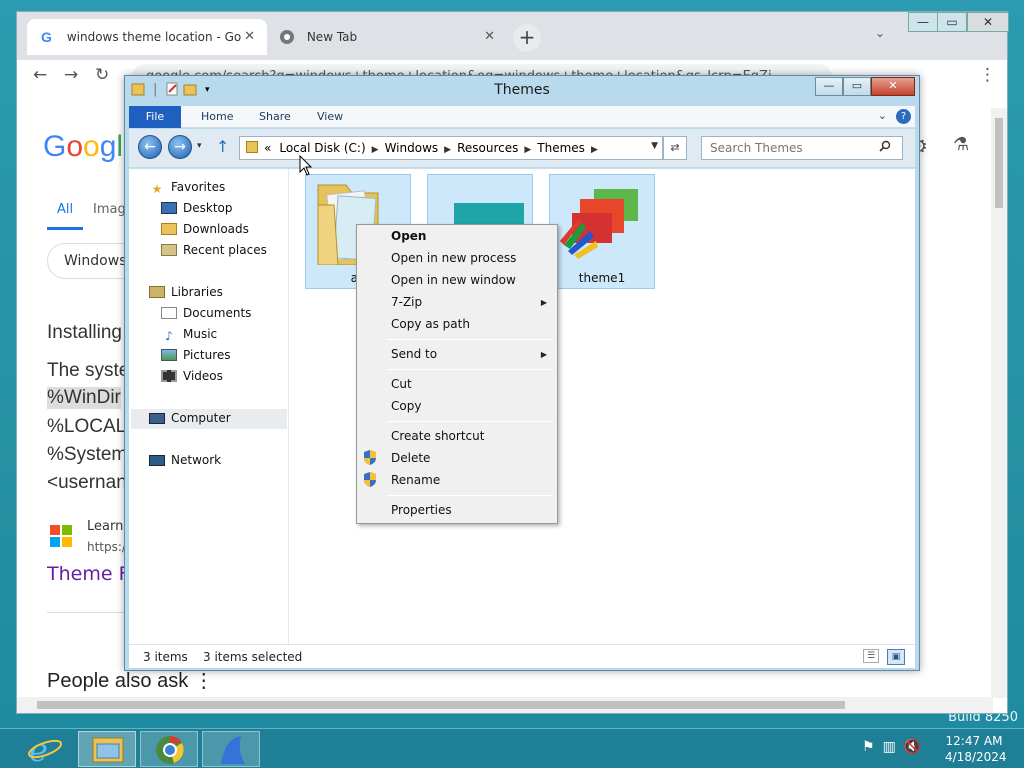  What do you see at coordinates (654, 146) in the screenshot?
I see `address-dropdown-icon: ▼` at bounding box center [654, 146].